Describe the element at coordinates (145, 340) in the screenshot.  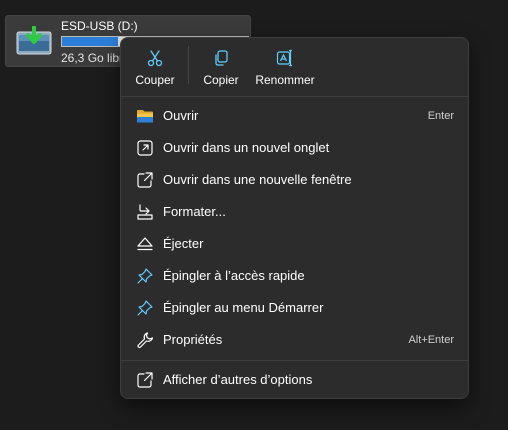
I see `wrench-icon` at that location.